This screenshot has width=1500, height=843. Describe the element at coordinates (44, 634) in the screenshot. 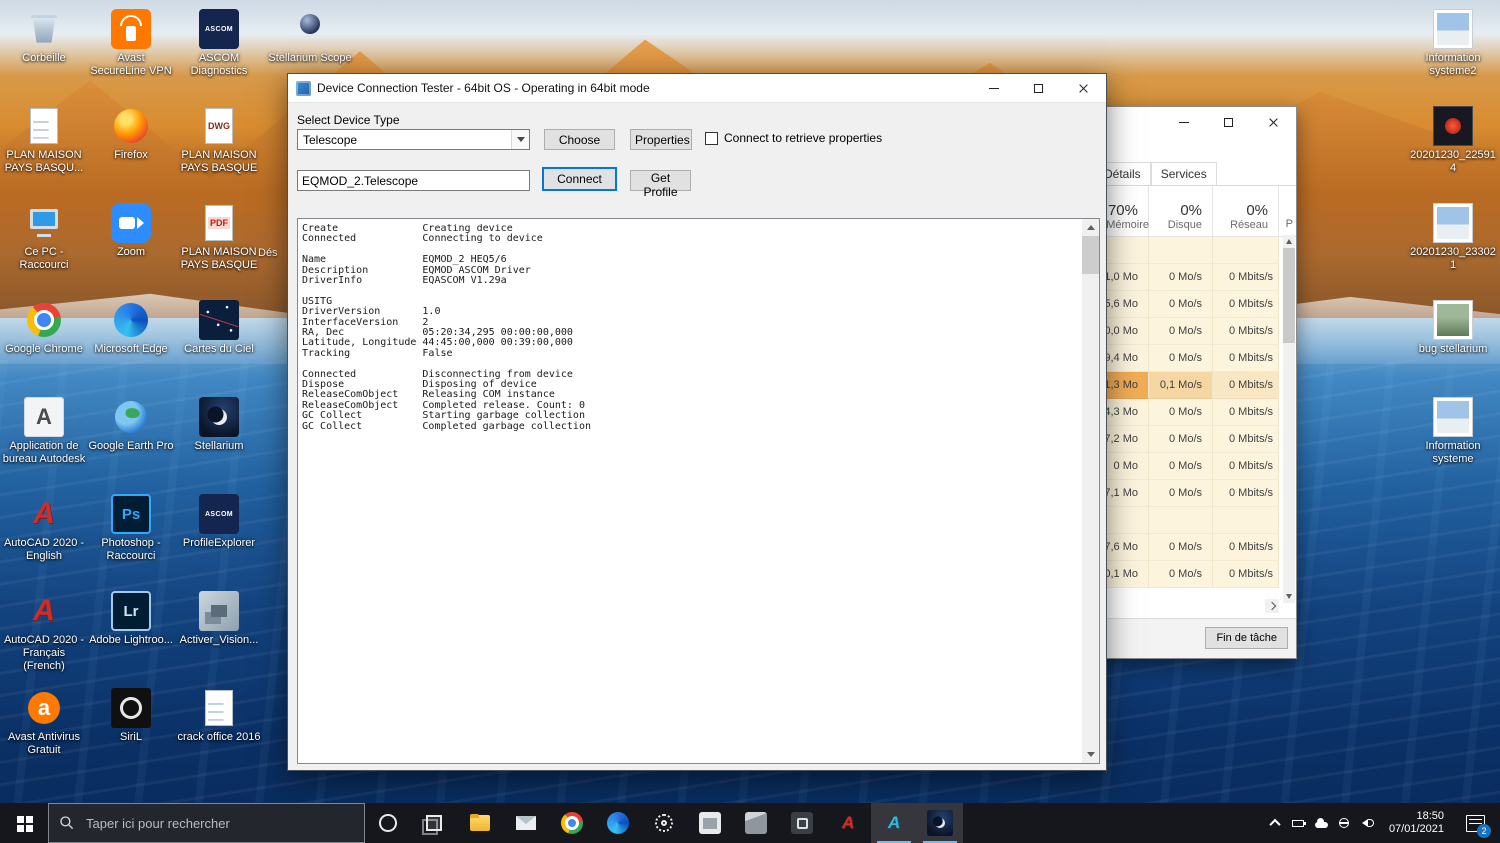

I see `desktop-icon: AutoCAD 2020 - Français (French)` at that location.